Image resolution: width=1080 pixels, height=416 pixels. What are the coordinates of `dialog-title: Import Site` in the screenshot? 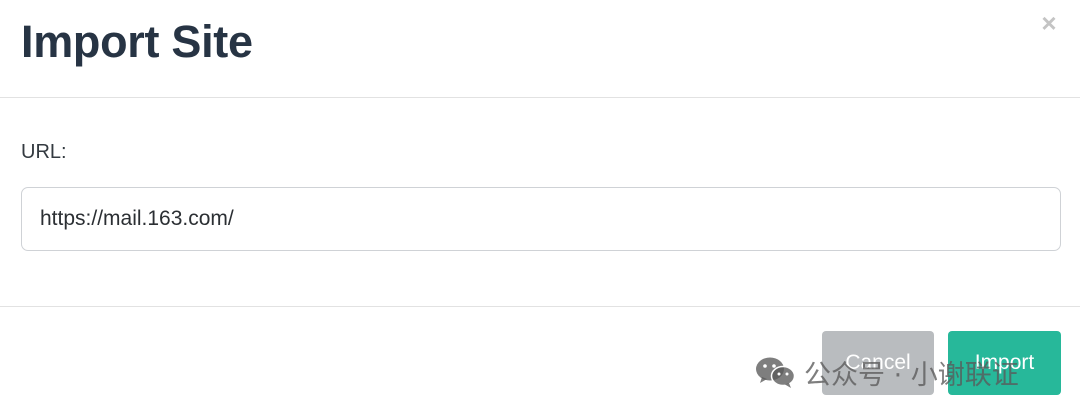 It's located at (137, 41).